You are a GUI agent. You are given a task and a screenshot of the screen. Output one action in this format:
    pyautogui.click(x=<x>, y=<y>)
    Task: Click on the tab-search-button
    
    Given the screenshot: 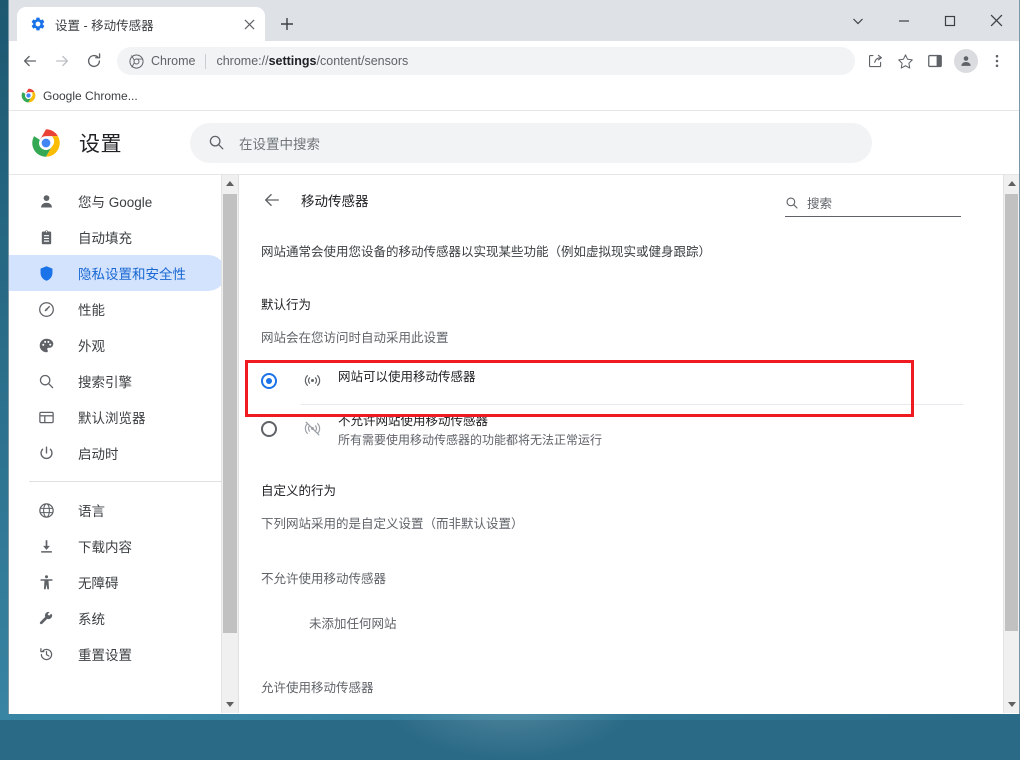 What is the action you would take?
    pyautogui.click(x=858, y=20)
    